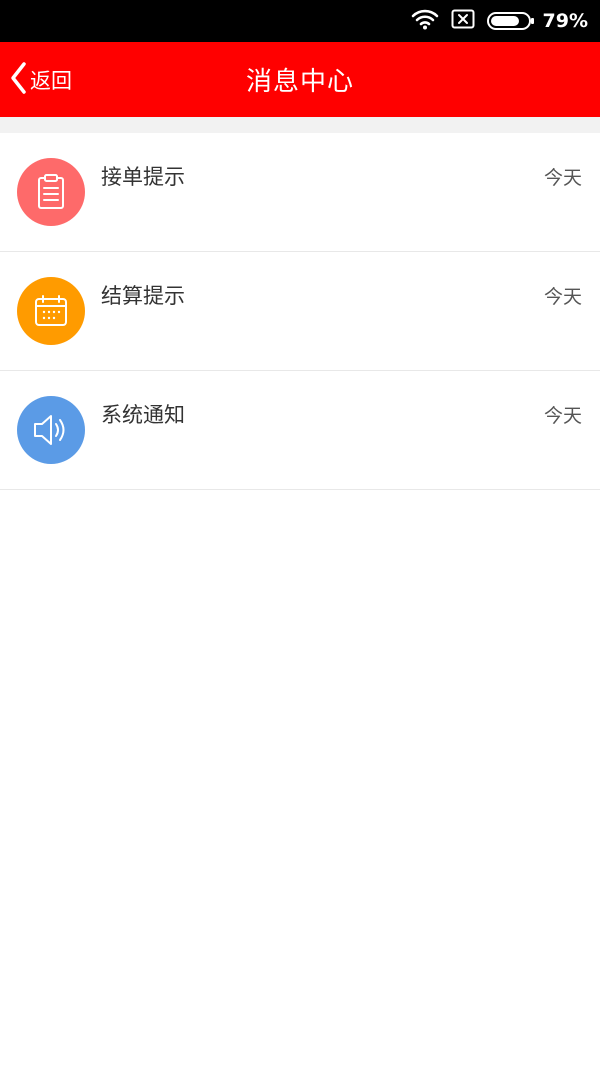  What do you see at coordinates (510, 21) in the screenshot?
I see `battery-icon` at bounding box center [510, 21].